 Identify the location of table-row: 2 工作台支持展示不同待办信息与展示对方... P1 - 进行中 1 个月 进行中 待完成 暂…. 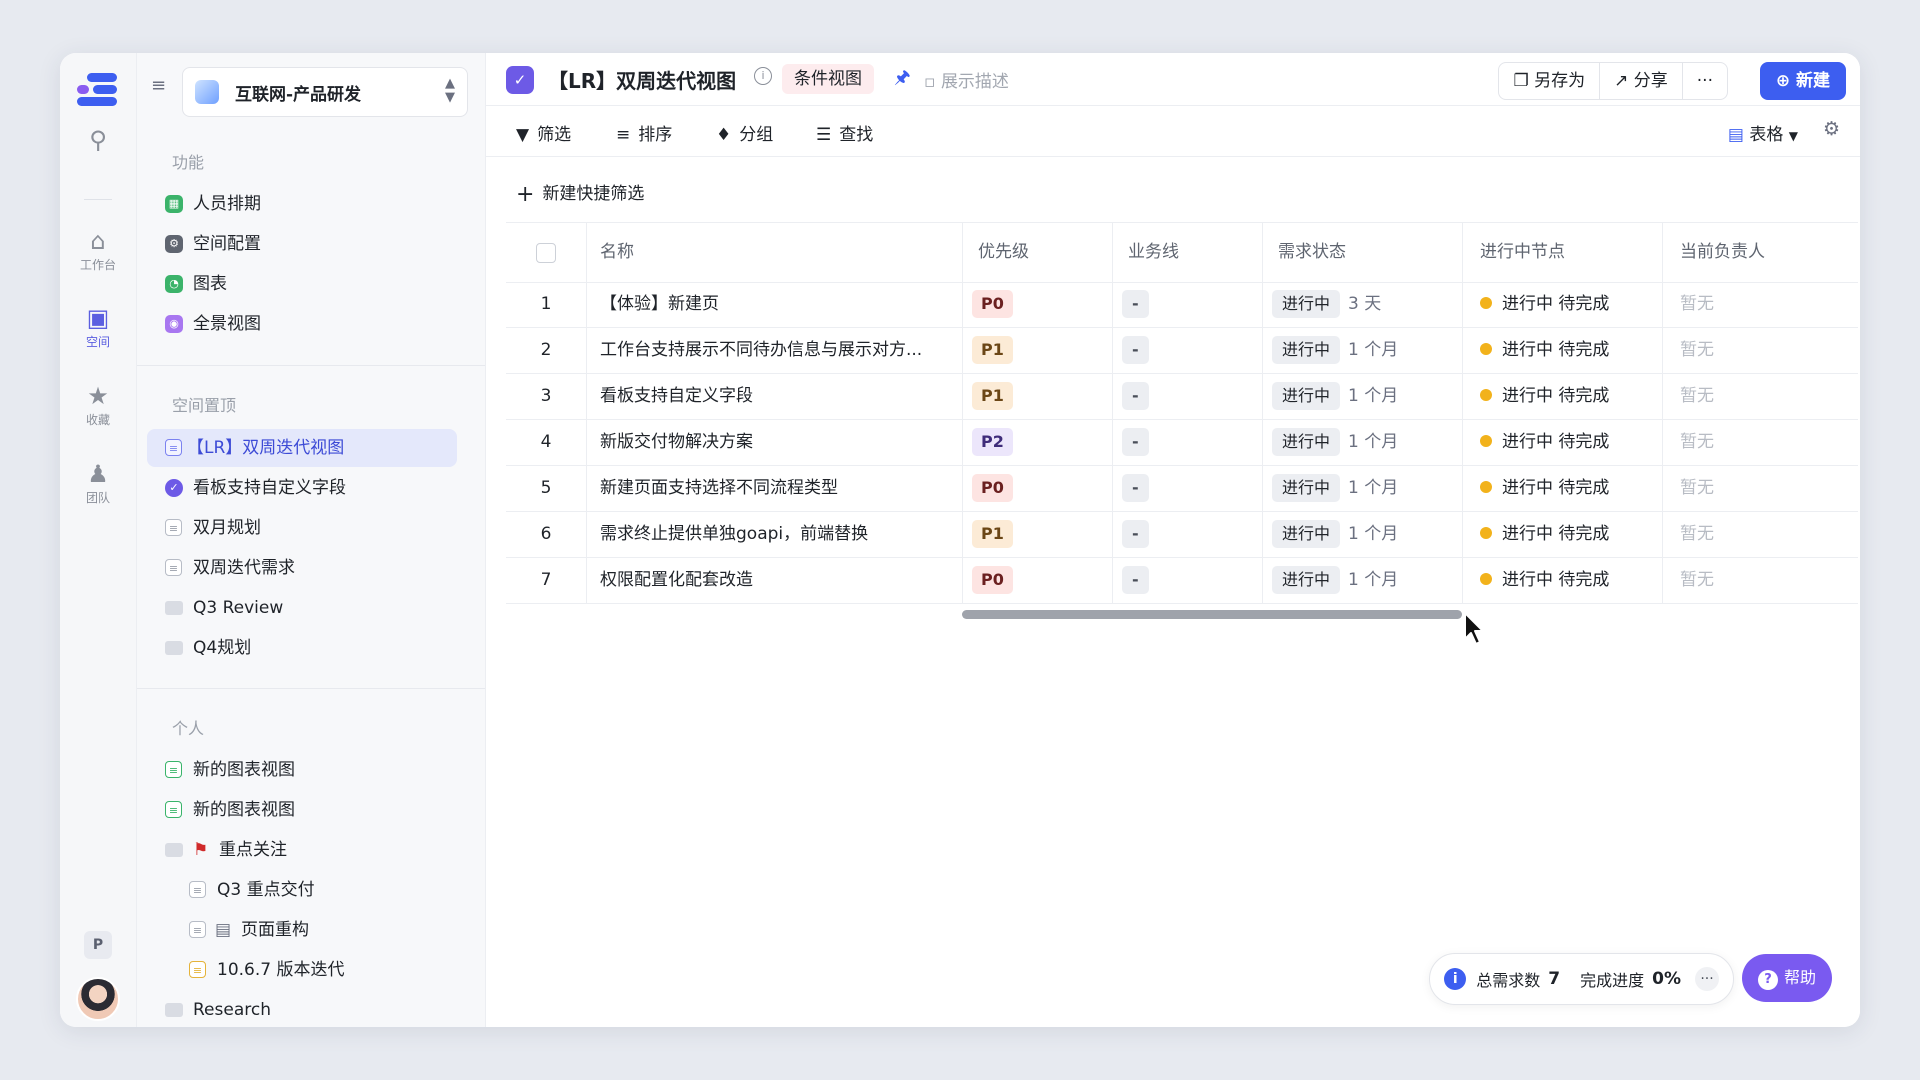
(1182, 350).